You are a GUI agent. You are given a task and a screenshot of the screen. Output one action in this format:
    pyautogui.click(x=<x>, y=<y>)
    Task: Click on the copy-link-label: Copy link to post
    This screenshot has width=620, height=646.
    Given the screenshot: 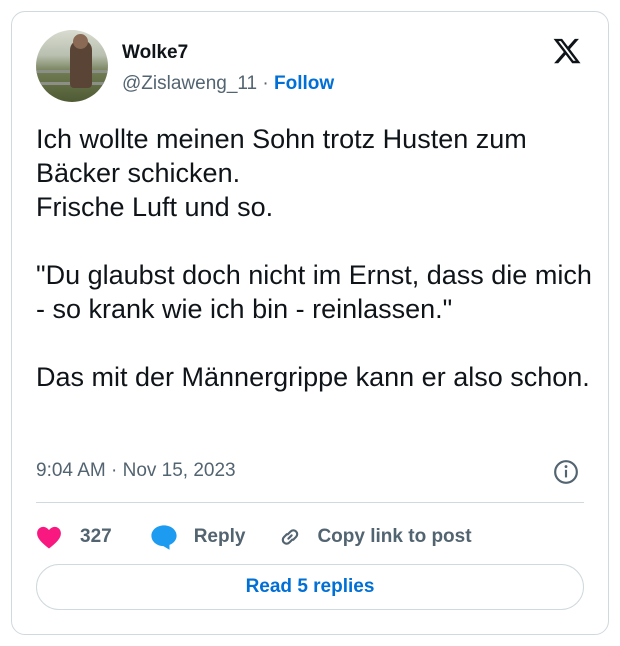 What is the action you would take?
    pyautogui.click(x=394, y=536)
    